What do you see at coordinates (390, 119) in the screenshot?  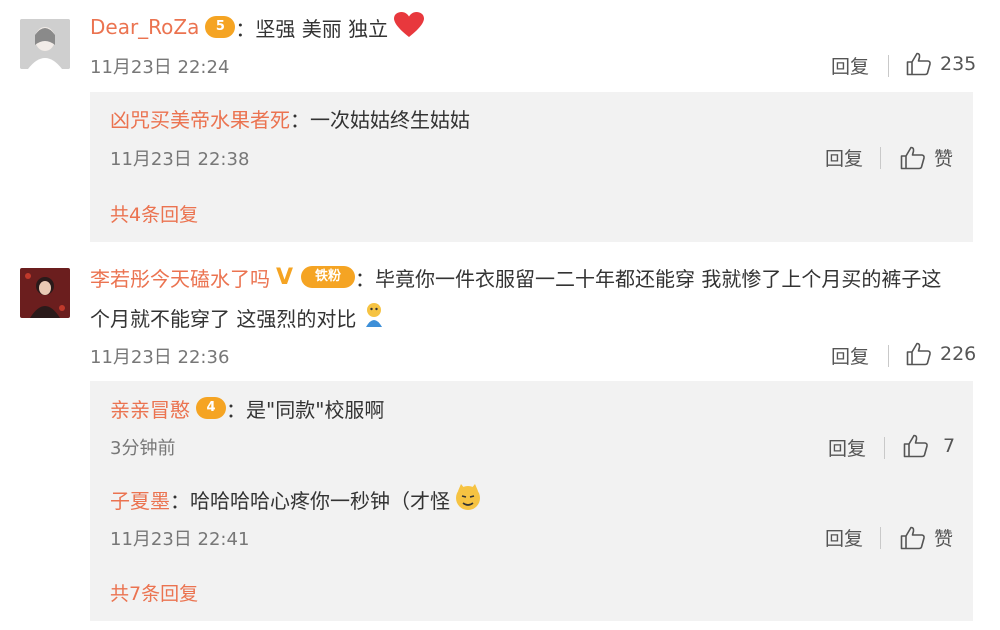 I see `reply-text: 一次姑姑终生姑姑` at bounding box center [390, 119].